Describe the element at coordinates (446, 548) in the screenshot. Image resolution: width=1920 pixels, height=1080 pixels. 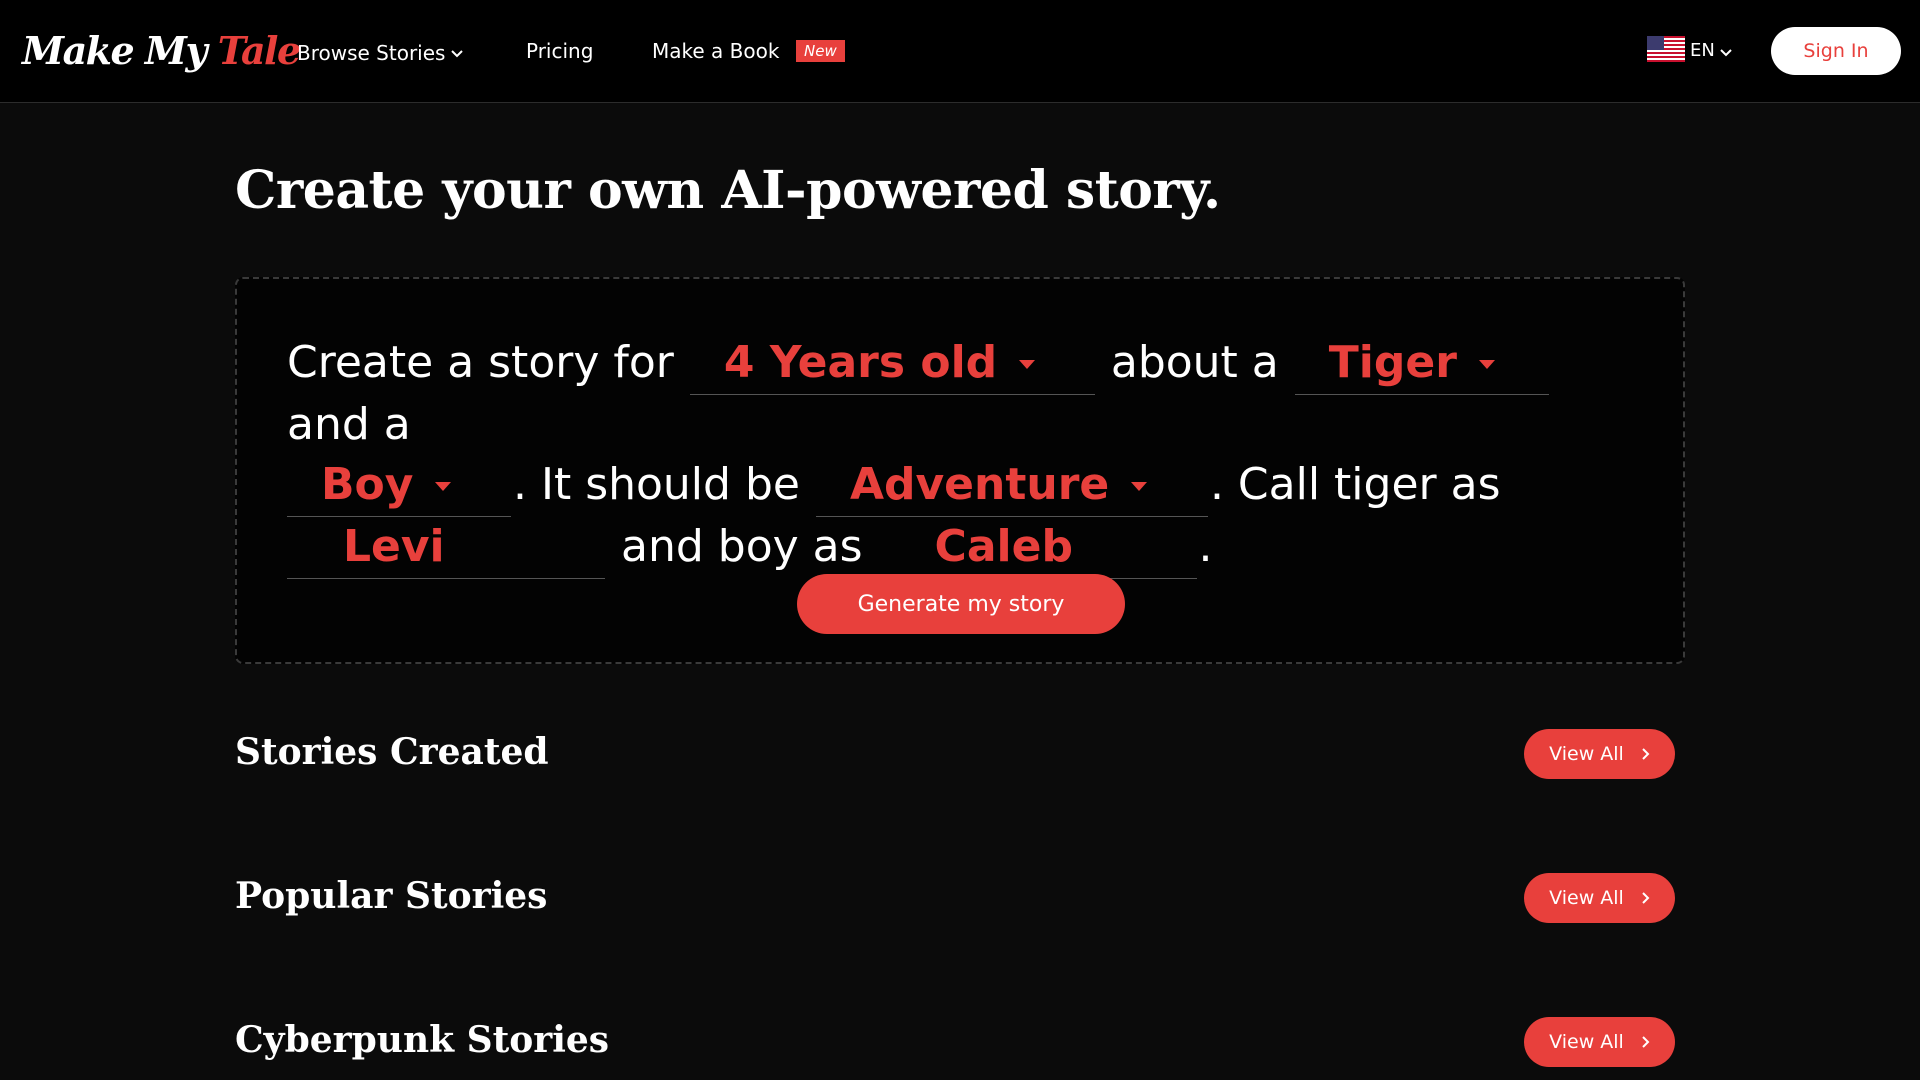
I see `animal-name-input: Levi` at that location.